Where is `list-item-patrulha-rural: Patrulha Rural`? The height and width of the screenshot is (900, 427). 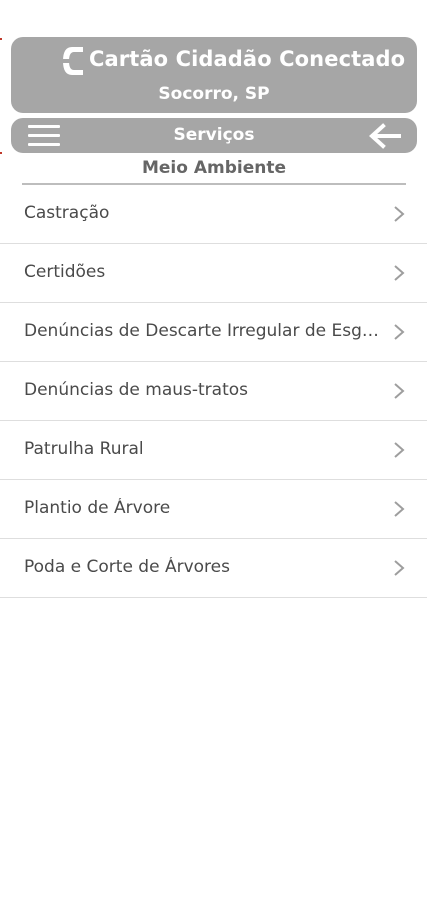
list-item-patrulha-rural: Patrulha Rural is located at coordinates (213, 450).